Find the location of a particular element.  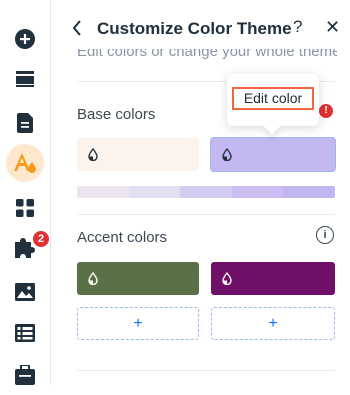

add-apps-button: 2 is located at coordinates (27, 248).